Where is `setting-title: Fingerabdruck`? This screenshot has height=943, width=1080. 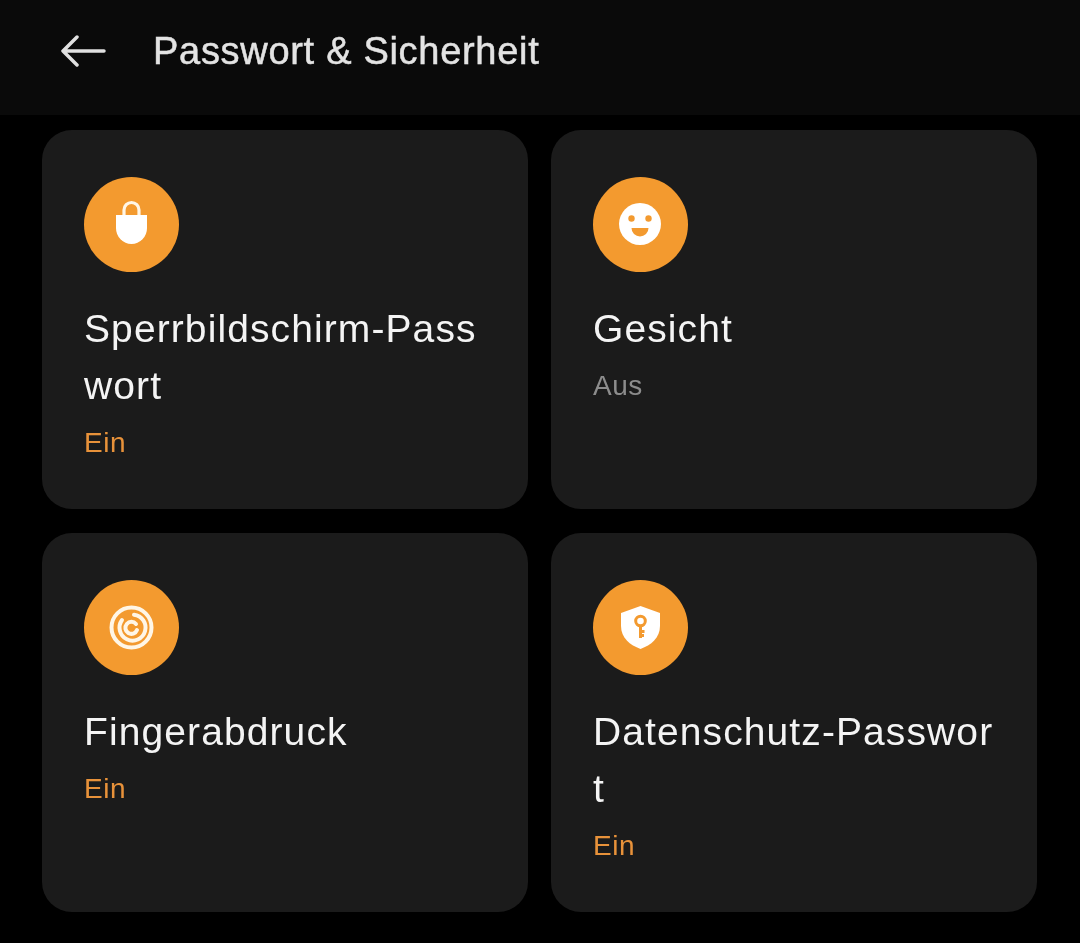 setting-title: Fingerabdruck is located at coordinates (216, 732).